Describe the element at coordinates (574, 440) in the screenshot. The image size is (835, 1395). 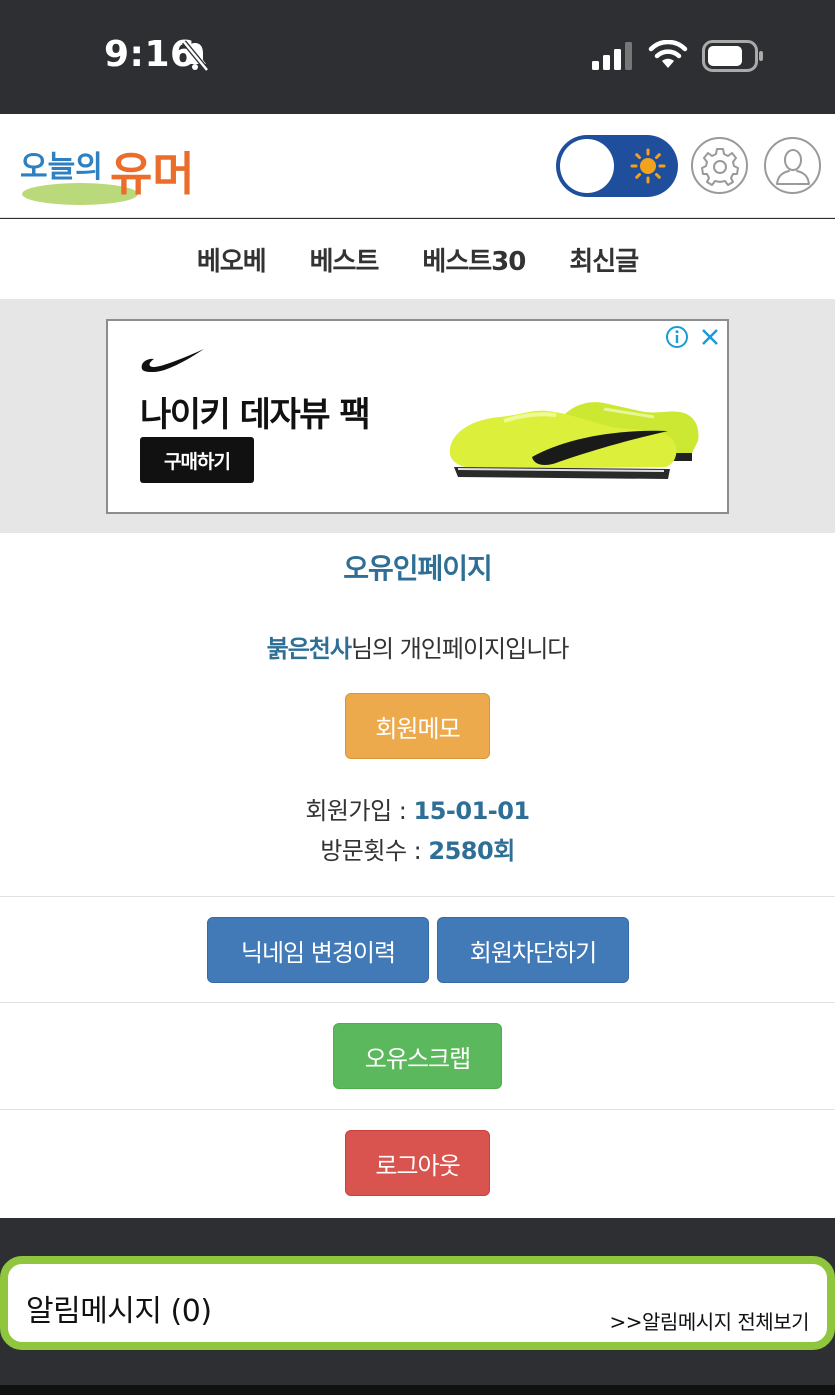
I see `shoe-image` at that location.